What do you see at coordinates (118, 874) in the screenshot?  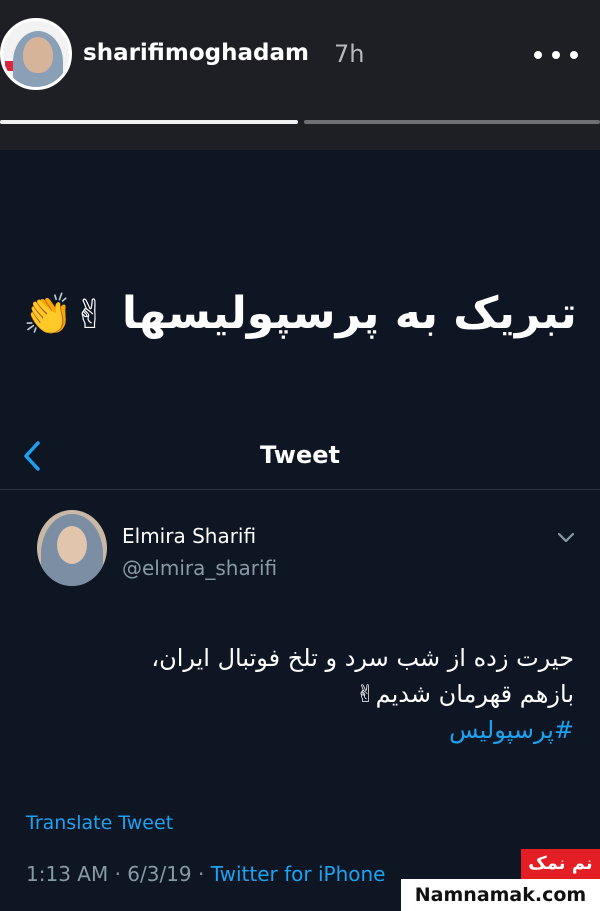 I see `tweet-timestamp: 1:13 AM · 6/3/19 ·` at bounding box center [118, 874].